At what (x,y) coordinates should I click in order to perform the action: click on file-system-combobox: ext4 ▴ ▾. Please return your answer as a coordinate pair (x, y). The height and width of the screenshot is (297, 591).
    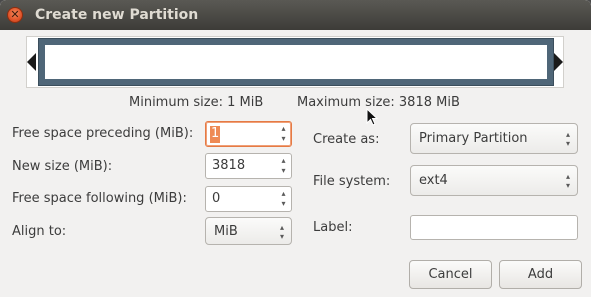
    Looking at the image, I should click on (494, 180).